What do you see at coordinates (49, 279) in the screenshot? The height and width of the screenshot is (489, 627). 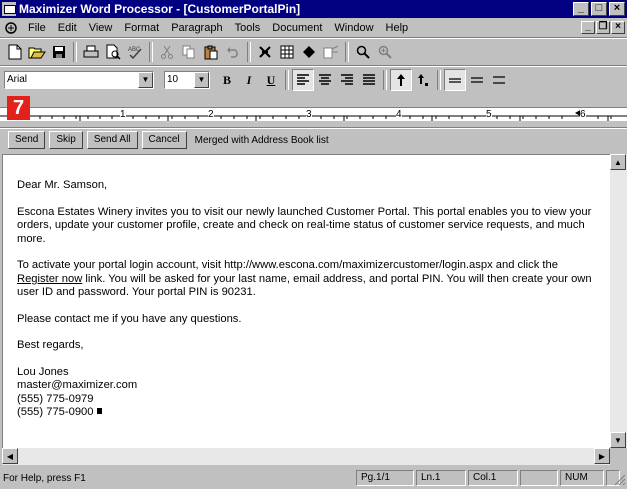 I see `register-now-link: Register now` at bounding box center [49, 279].